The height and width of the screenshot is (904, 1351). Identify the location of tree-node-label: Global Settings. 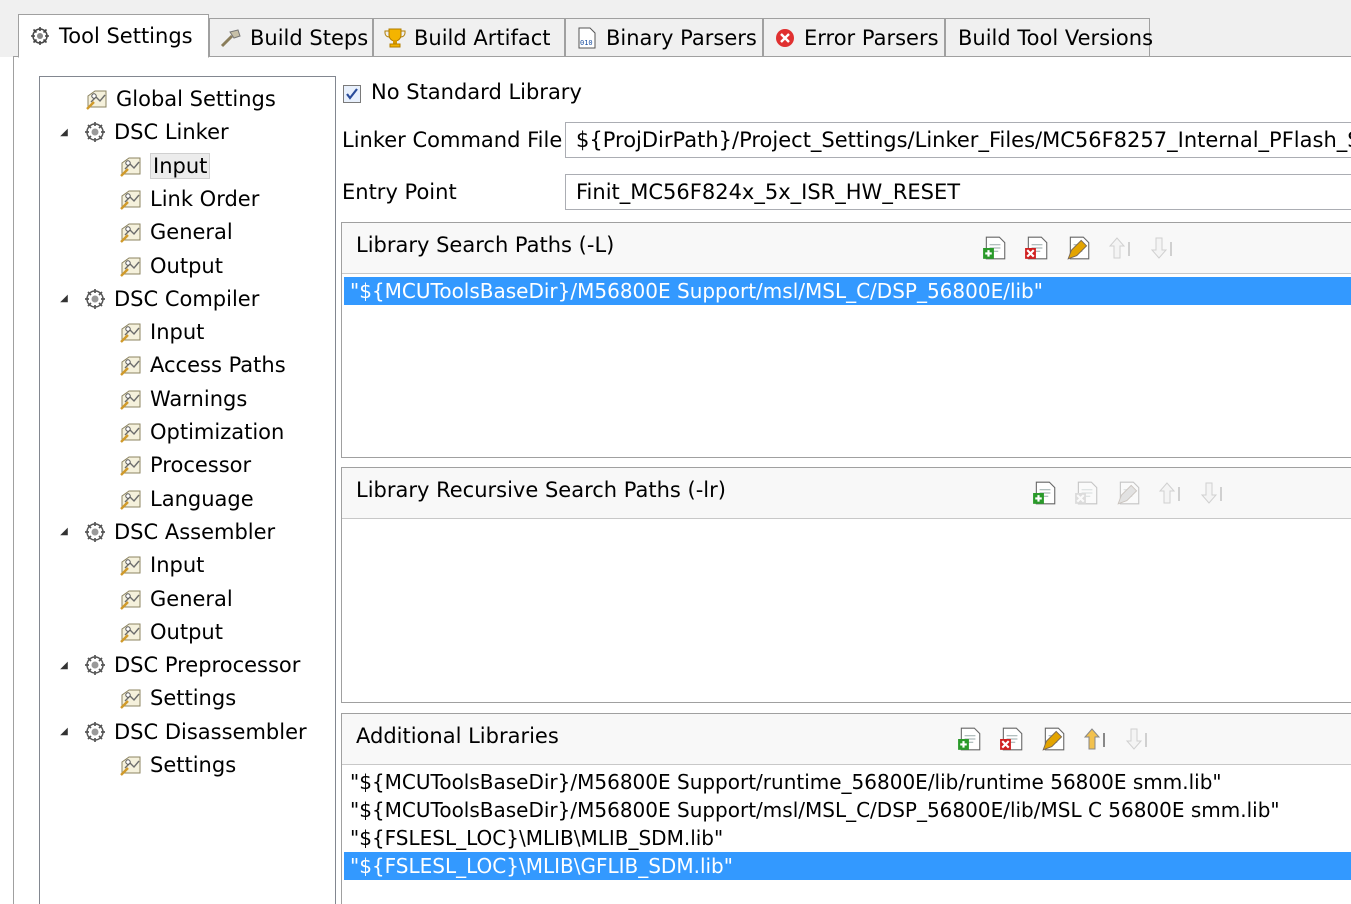
(196, 99).